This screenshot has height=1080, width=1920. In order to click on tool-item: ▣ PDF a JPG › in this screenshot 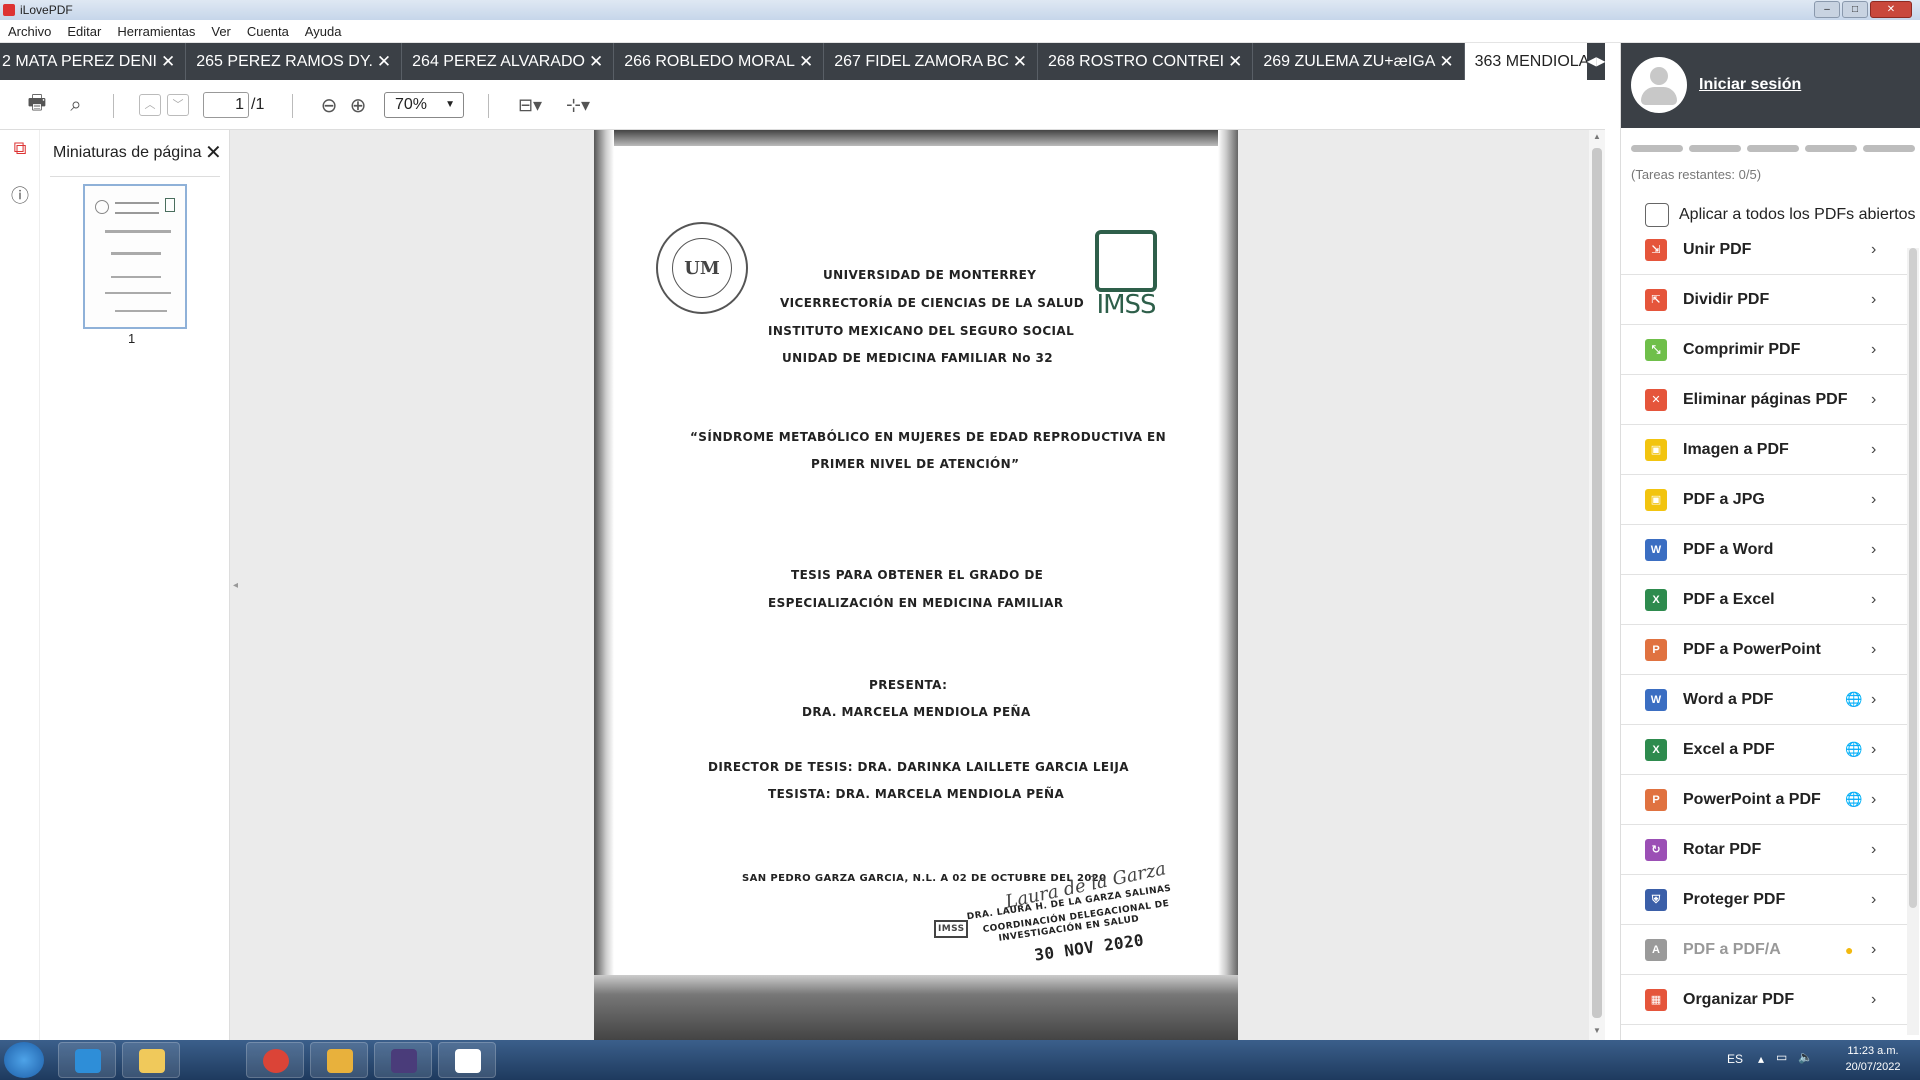, I will do `click(1766, 500)`.